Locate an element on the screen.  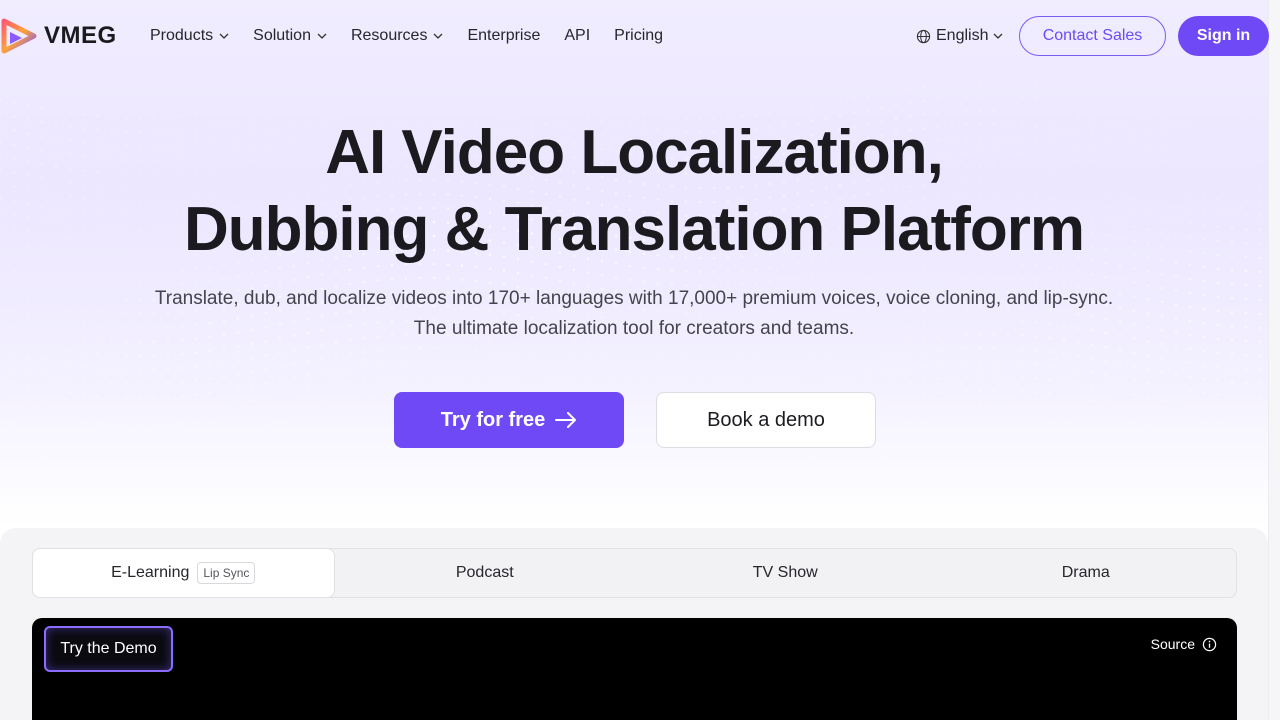
tab-tv-show: TV Show is located at coordinates (785, 573).